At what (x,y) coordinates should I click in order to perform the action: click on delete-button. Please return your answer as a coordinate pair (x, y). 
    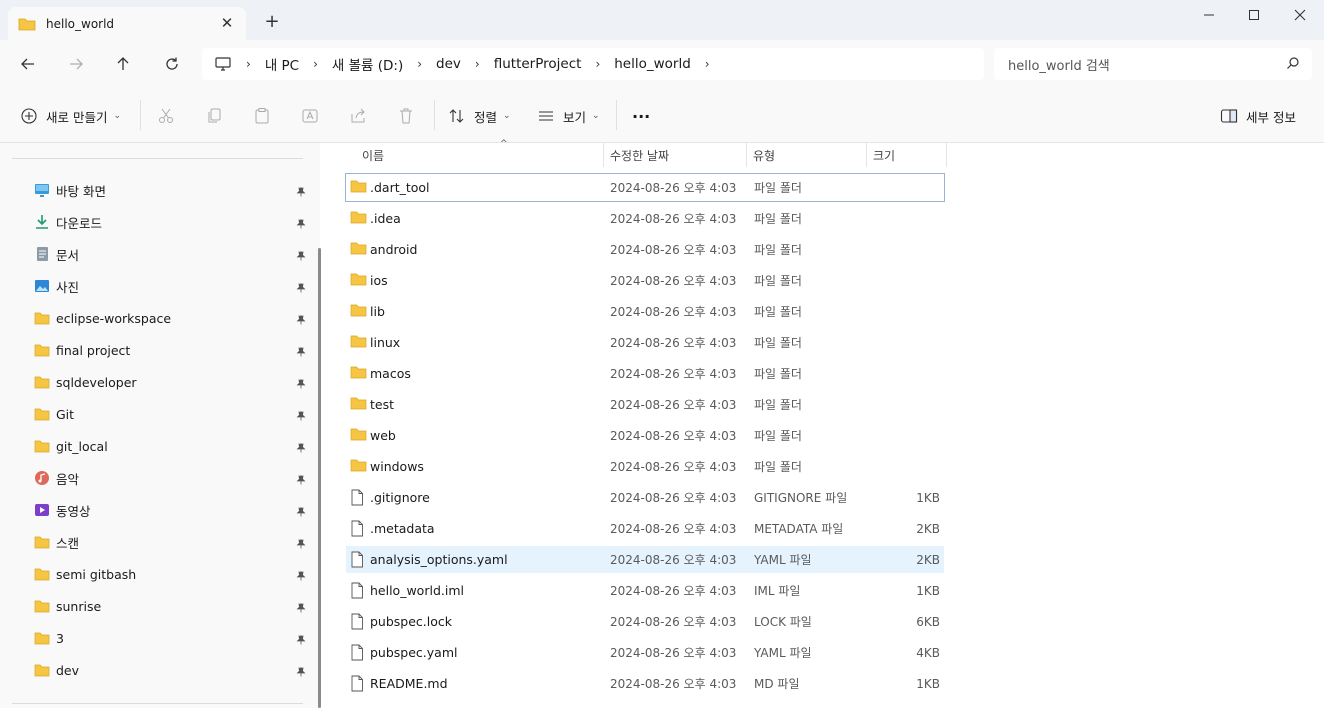
    Looking at the image, I should click on (406, 116).